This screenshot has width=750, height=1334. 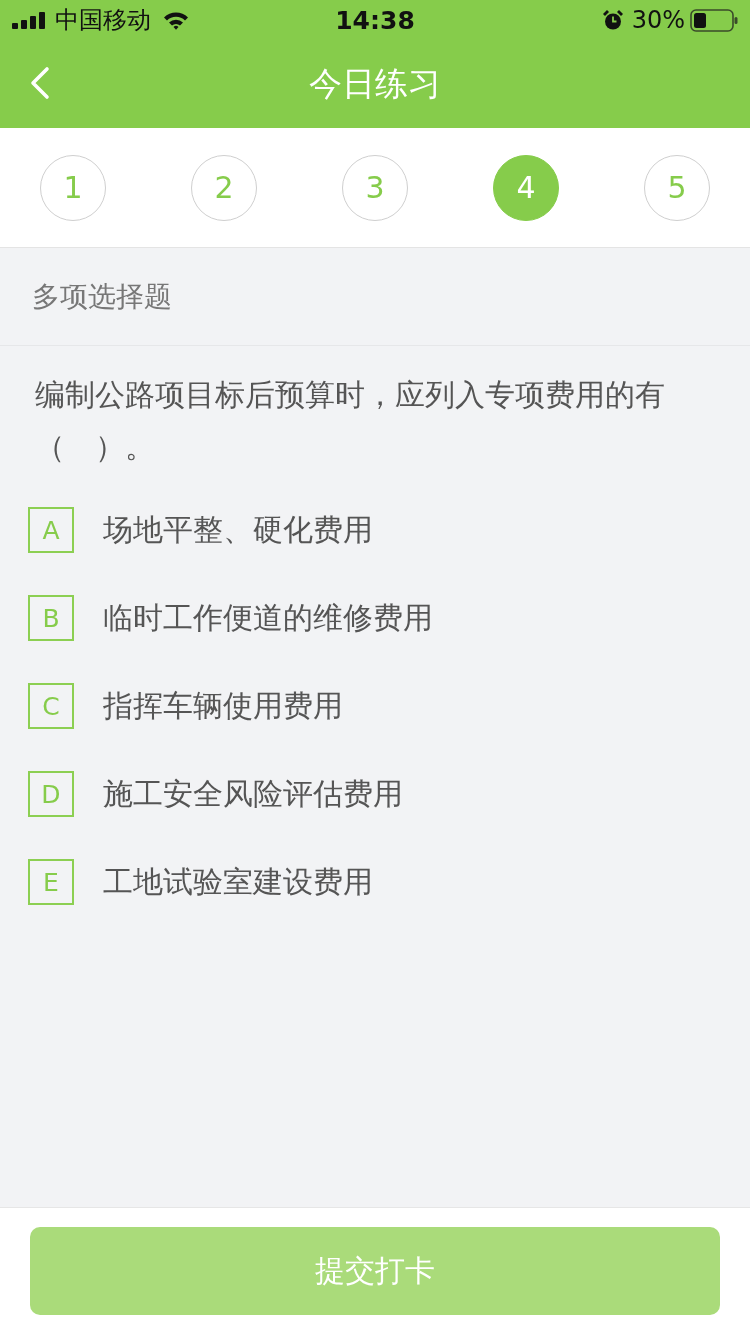 I want to click on question-number-tab: 1, so click(x=73, y=187).